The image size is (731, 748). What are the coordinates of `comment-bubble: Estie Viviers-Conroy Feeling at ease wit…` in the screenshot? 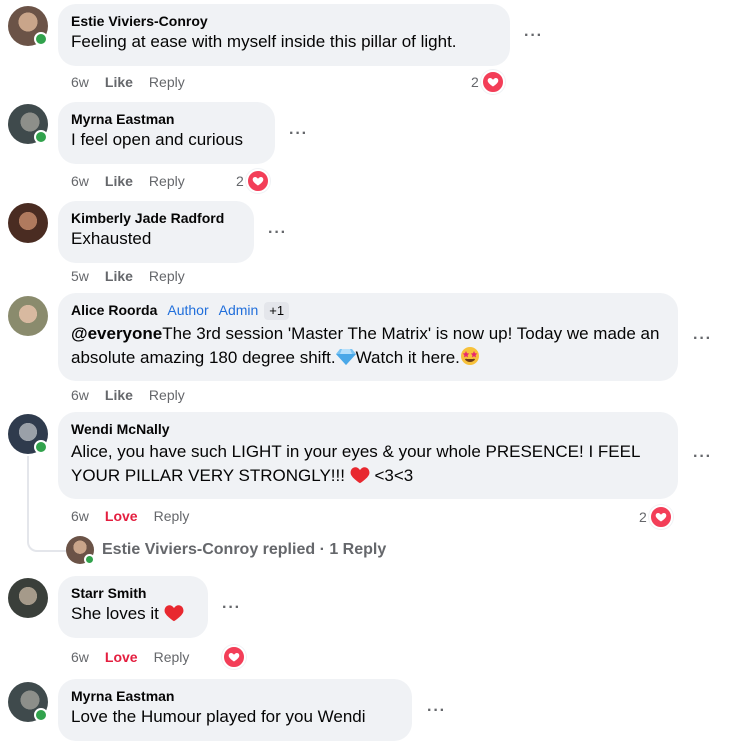 It's located at (284, 35).